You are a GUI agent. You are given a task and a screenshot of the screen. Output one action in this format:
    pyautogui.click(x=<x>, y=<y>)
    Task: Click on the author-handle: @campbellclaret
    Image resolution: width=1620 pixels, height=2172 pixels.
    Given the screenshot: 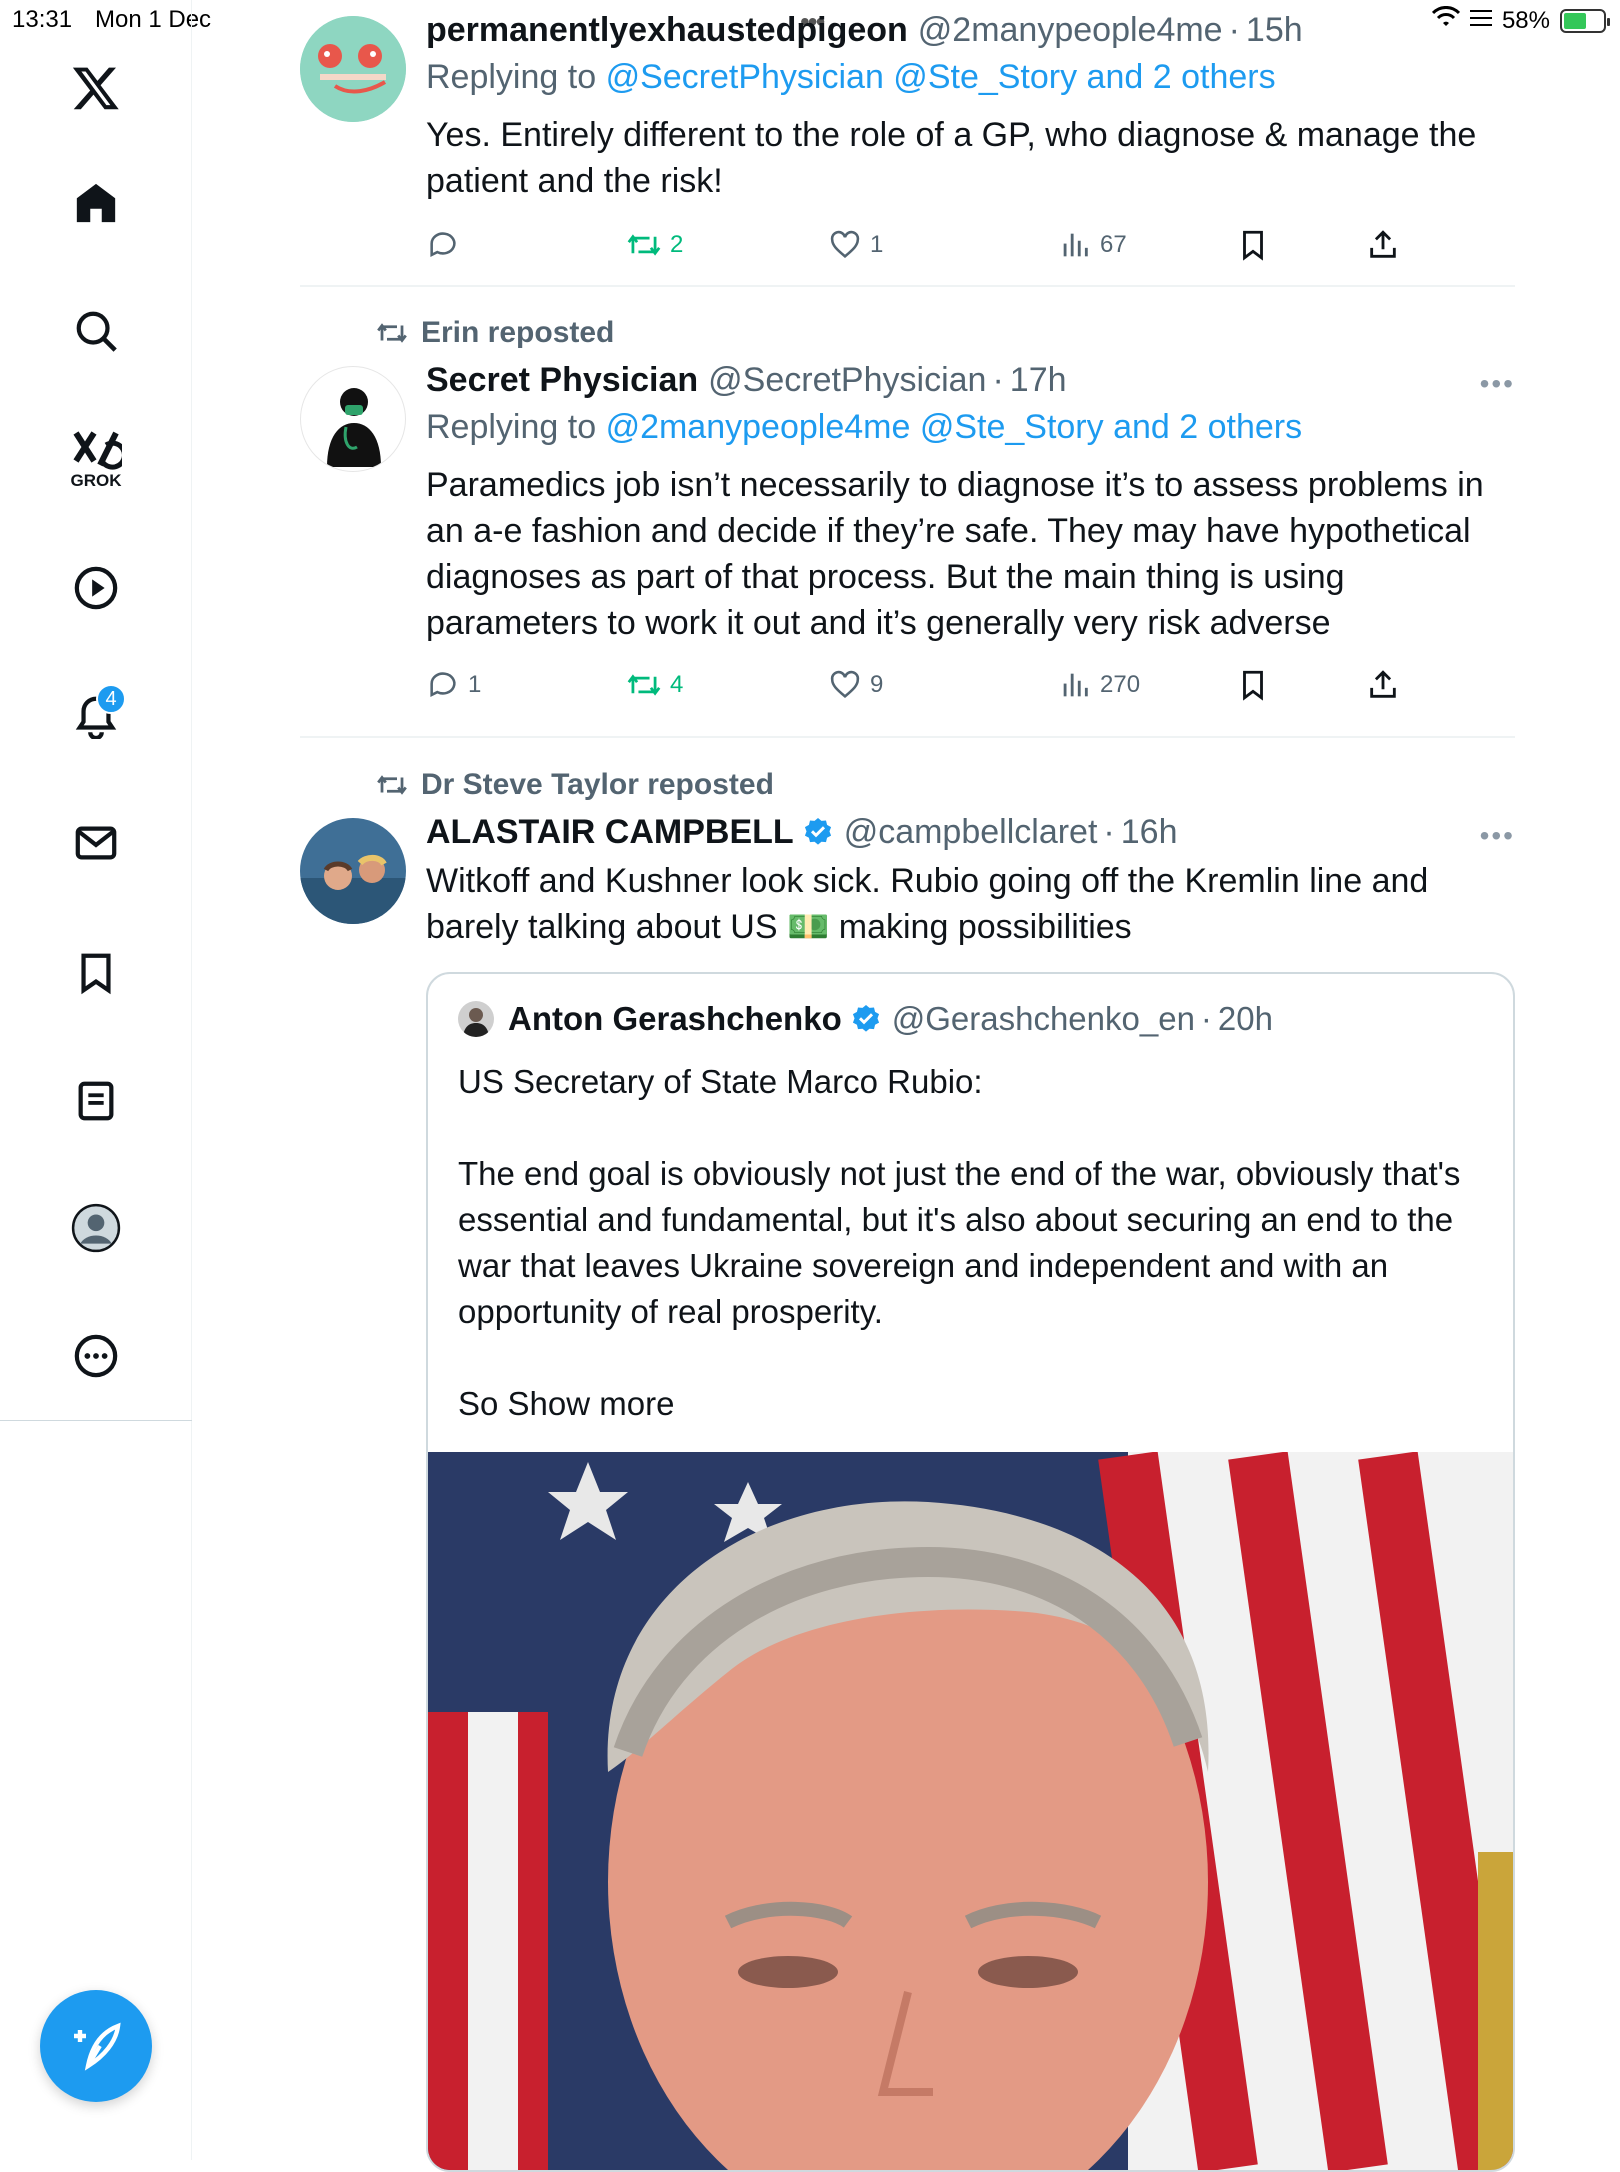 What is the action you would take?
    pyautogui.click(x=971, y=832)
    